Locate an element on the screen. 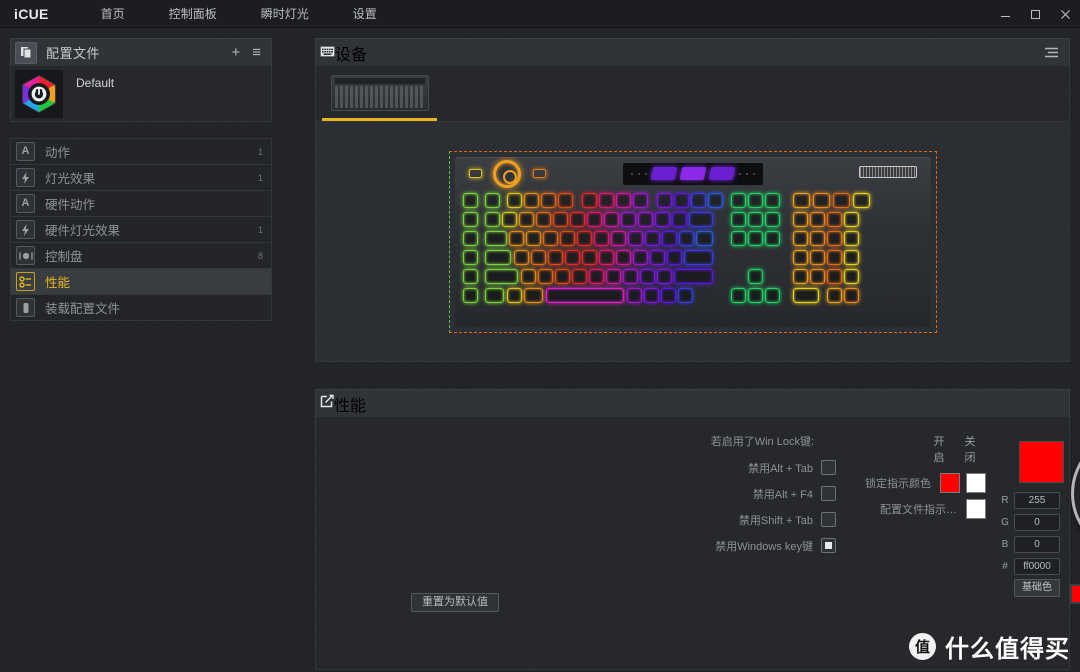 The height and width of the screenshot is (672, 1080). green-input: 0 is located at coordinates (1037, 522).